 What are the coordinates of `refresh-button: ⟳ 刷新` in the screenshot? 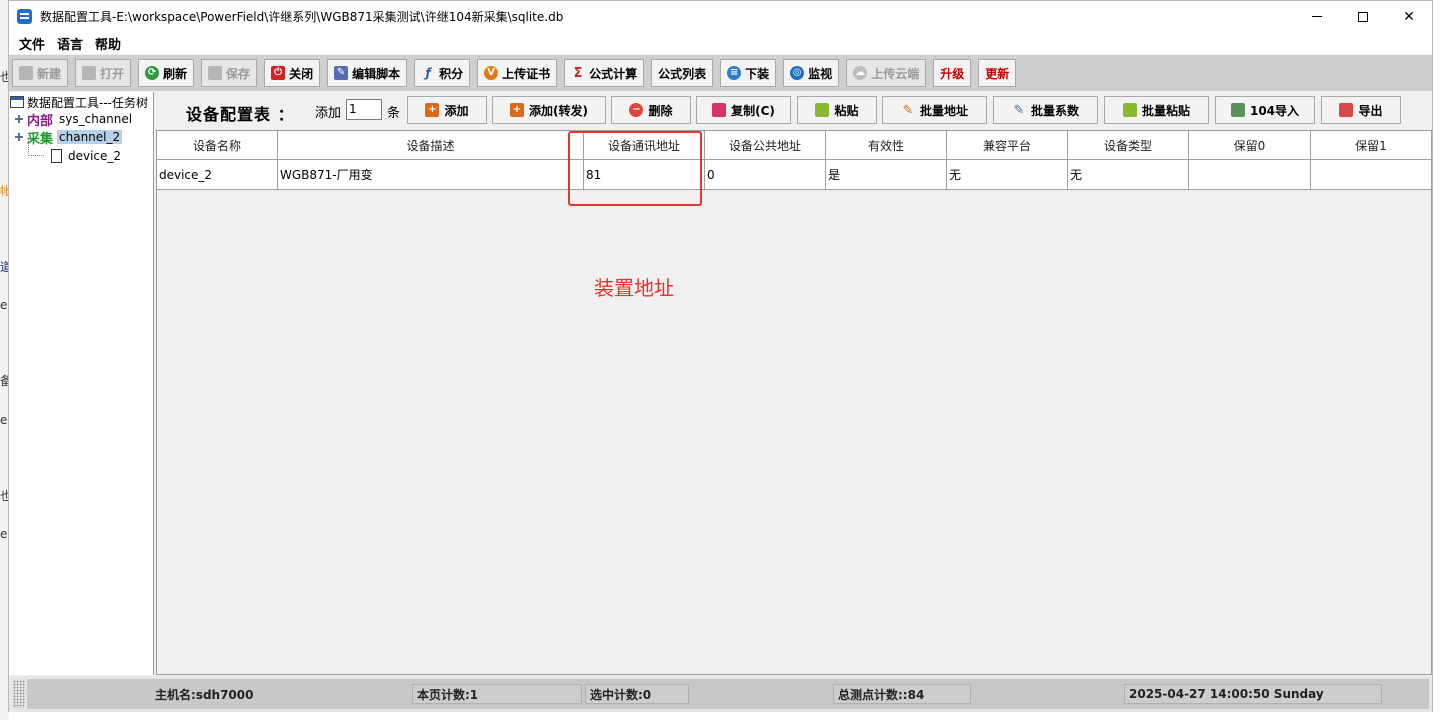 It's located at (166, 73).